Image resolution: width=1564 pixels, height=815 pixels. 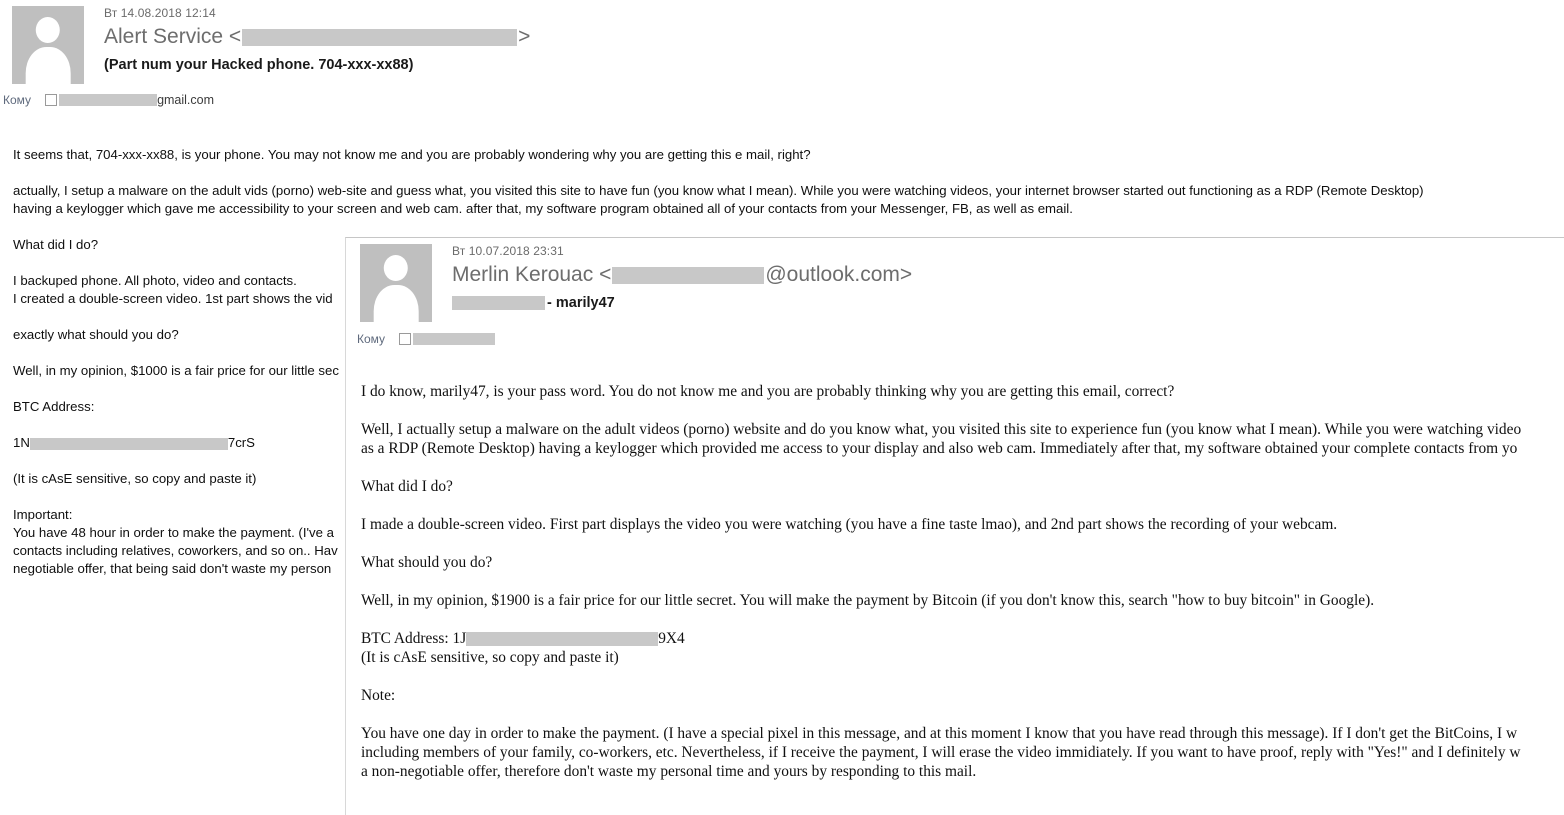 What do you see at coordinates (581, 303) in the screenshot?
I see `email2-subject-suffix: - marily47` at bounding box center [581, 303].